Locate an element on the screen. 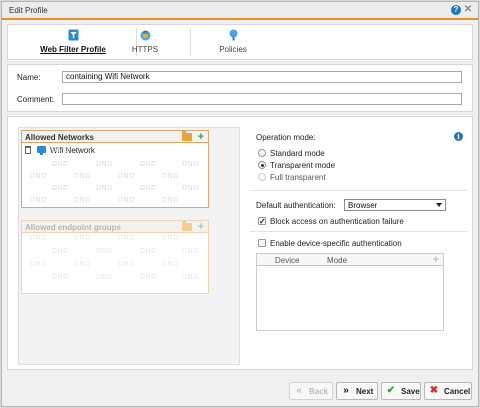 The width and height of the screenshot is (480, 408). device-table-header: Device Mode + is located at coordinates (350, 260).